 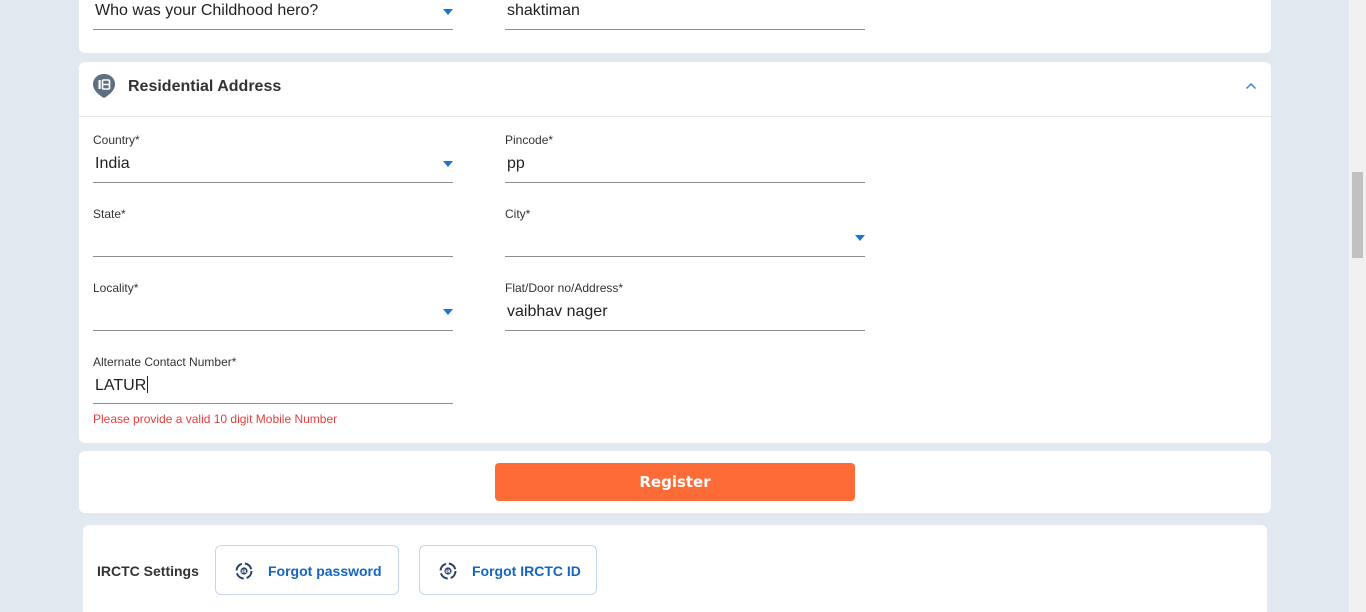 What do you see at coordinates (1251, 86) in the screenshot?
I see `chevron-up-icon` at bounding box center [1251, 86].